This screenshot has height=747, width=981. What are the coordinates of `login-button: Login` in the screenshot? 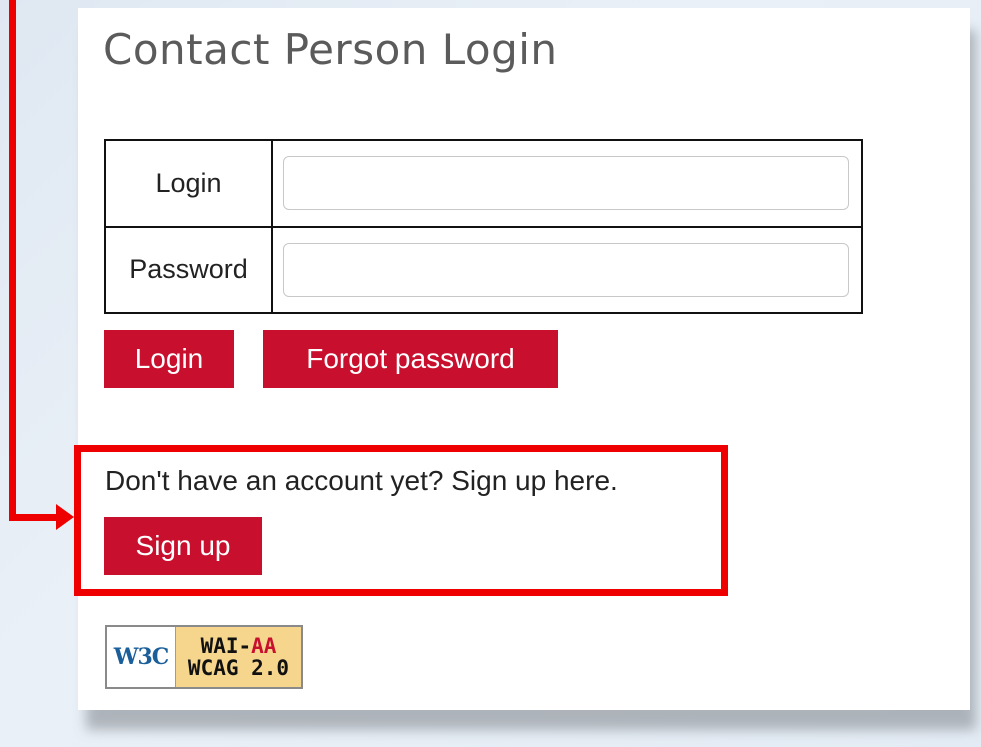 It's located at (169, 359).